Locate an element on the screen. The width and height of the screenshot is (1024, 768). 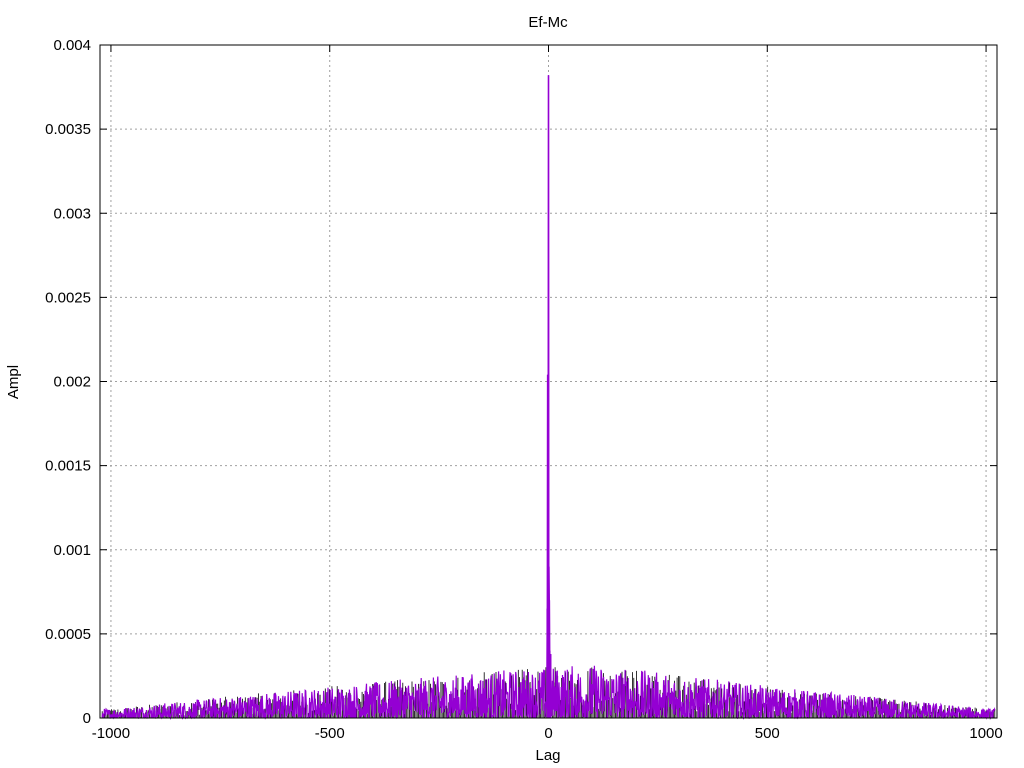
x-tick-label: 0 is located at coordinates (548, 733).